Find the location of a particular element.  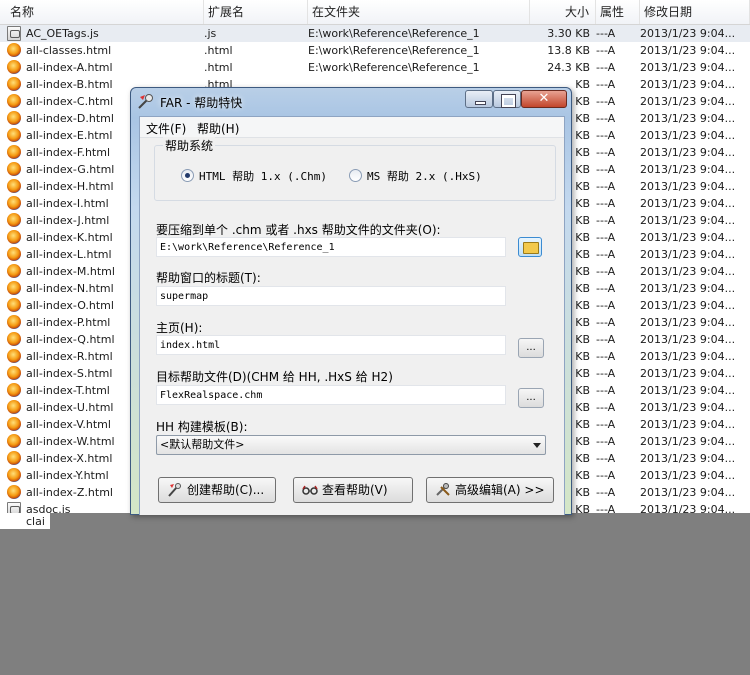

view-help-button: 查看帮助(V) is located at coordinates (353, 490).